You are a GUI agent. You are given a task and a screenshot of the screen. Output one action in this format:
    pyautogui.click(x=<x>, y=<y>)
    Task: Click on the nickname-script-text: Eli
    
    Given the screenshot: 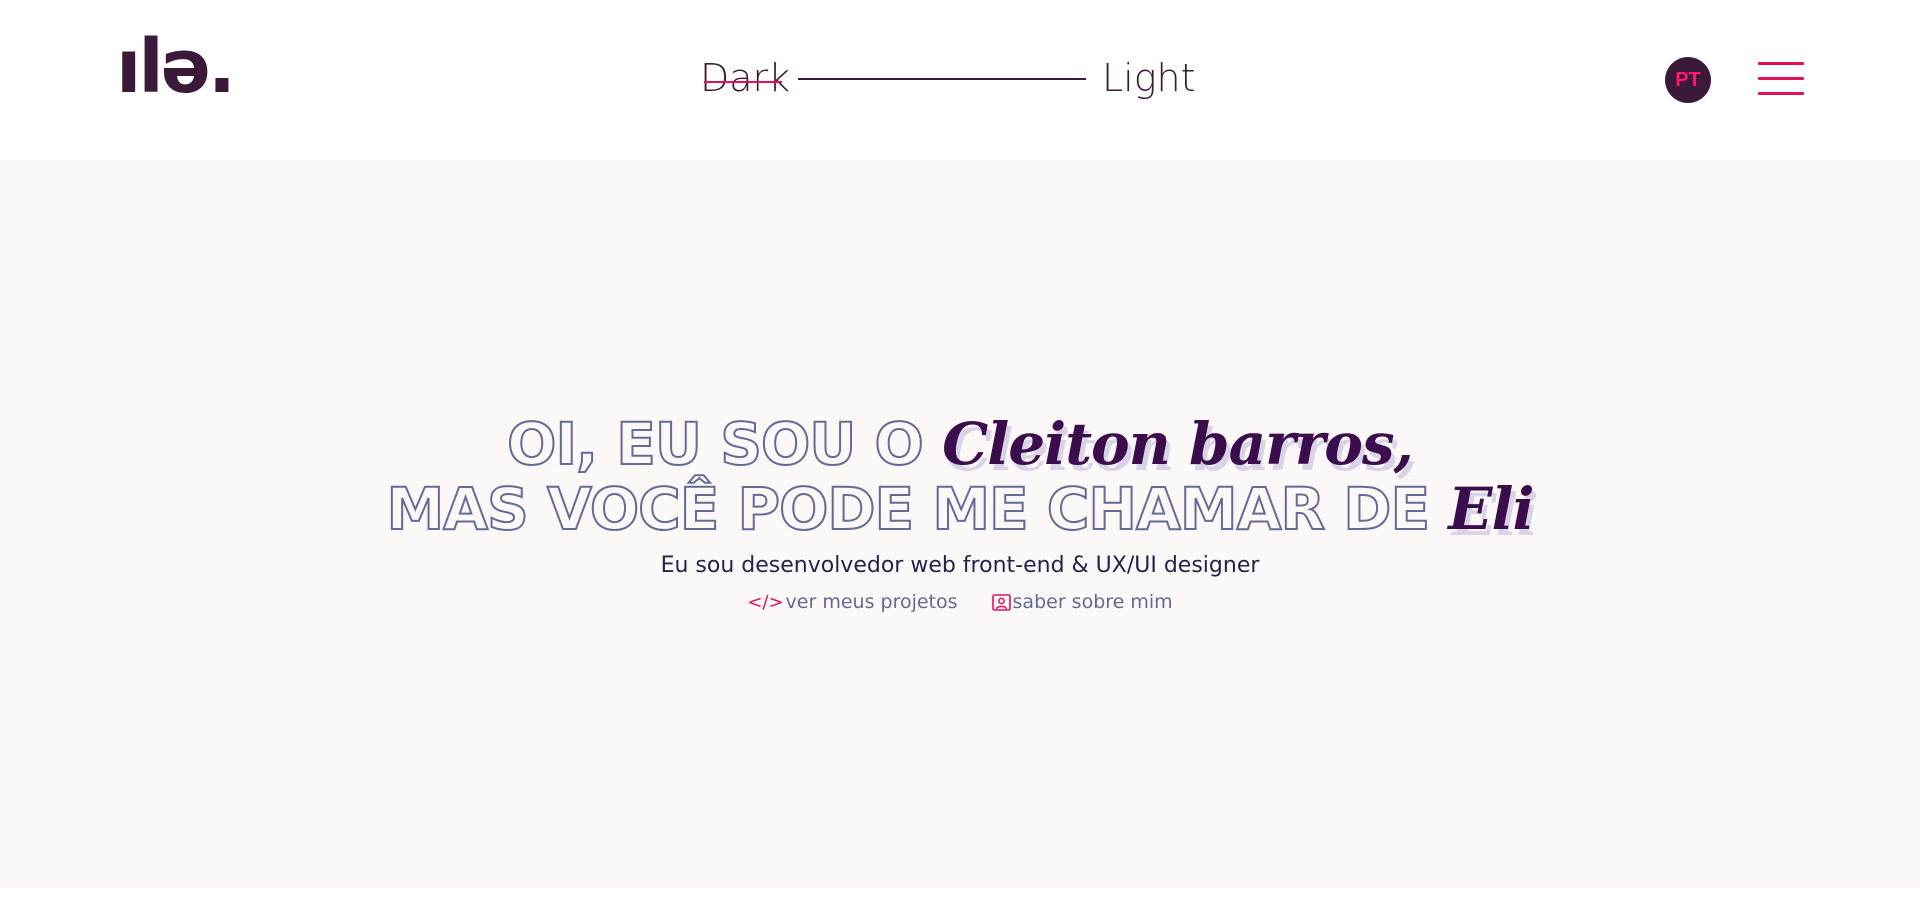 What is the action you would take?
    pyautogui.click(x=1491, y=509)
    